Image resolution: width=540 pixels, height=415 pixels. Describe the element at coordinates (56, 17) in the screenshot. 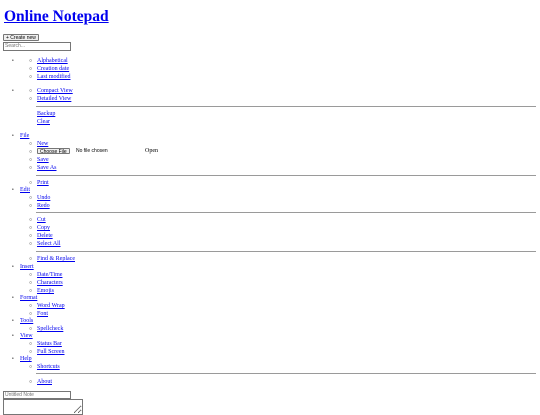

I see `app-title-link: Online Notepad` at that location.